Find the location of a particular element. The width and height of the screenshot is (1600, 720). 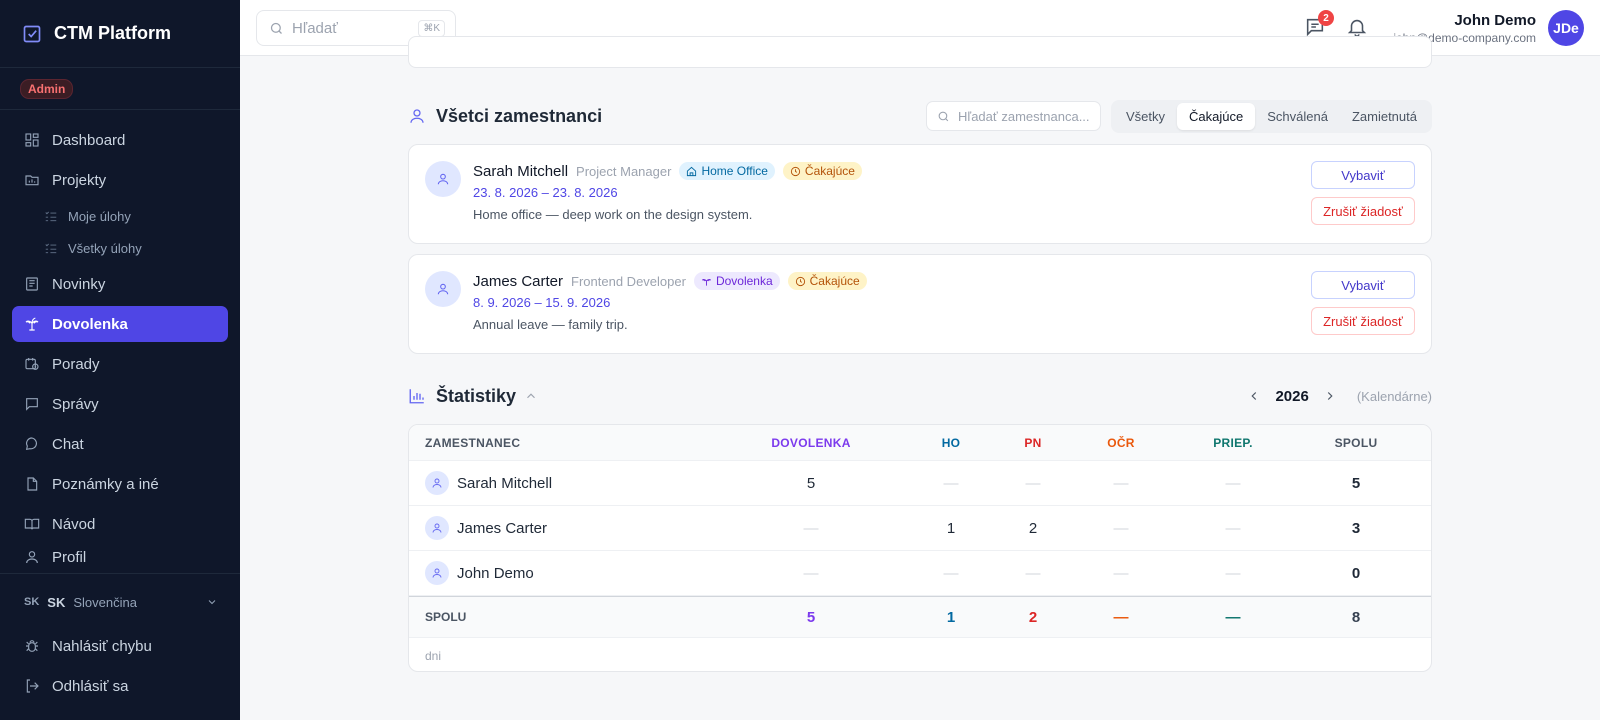

total-pn: 2 is located at coordinates (1033, 617).